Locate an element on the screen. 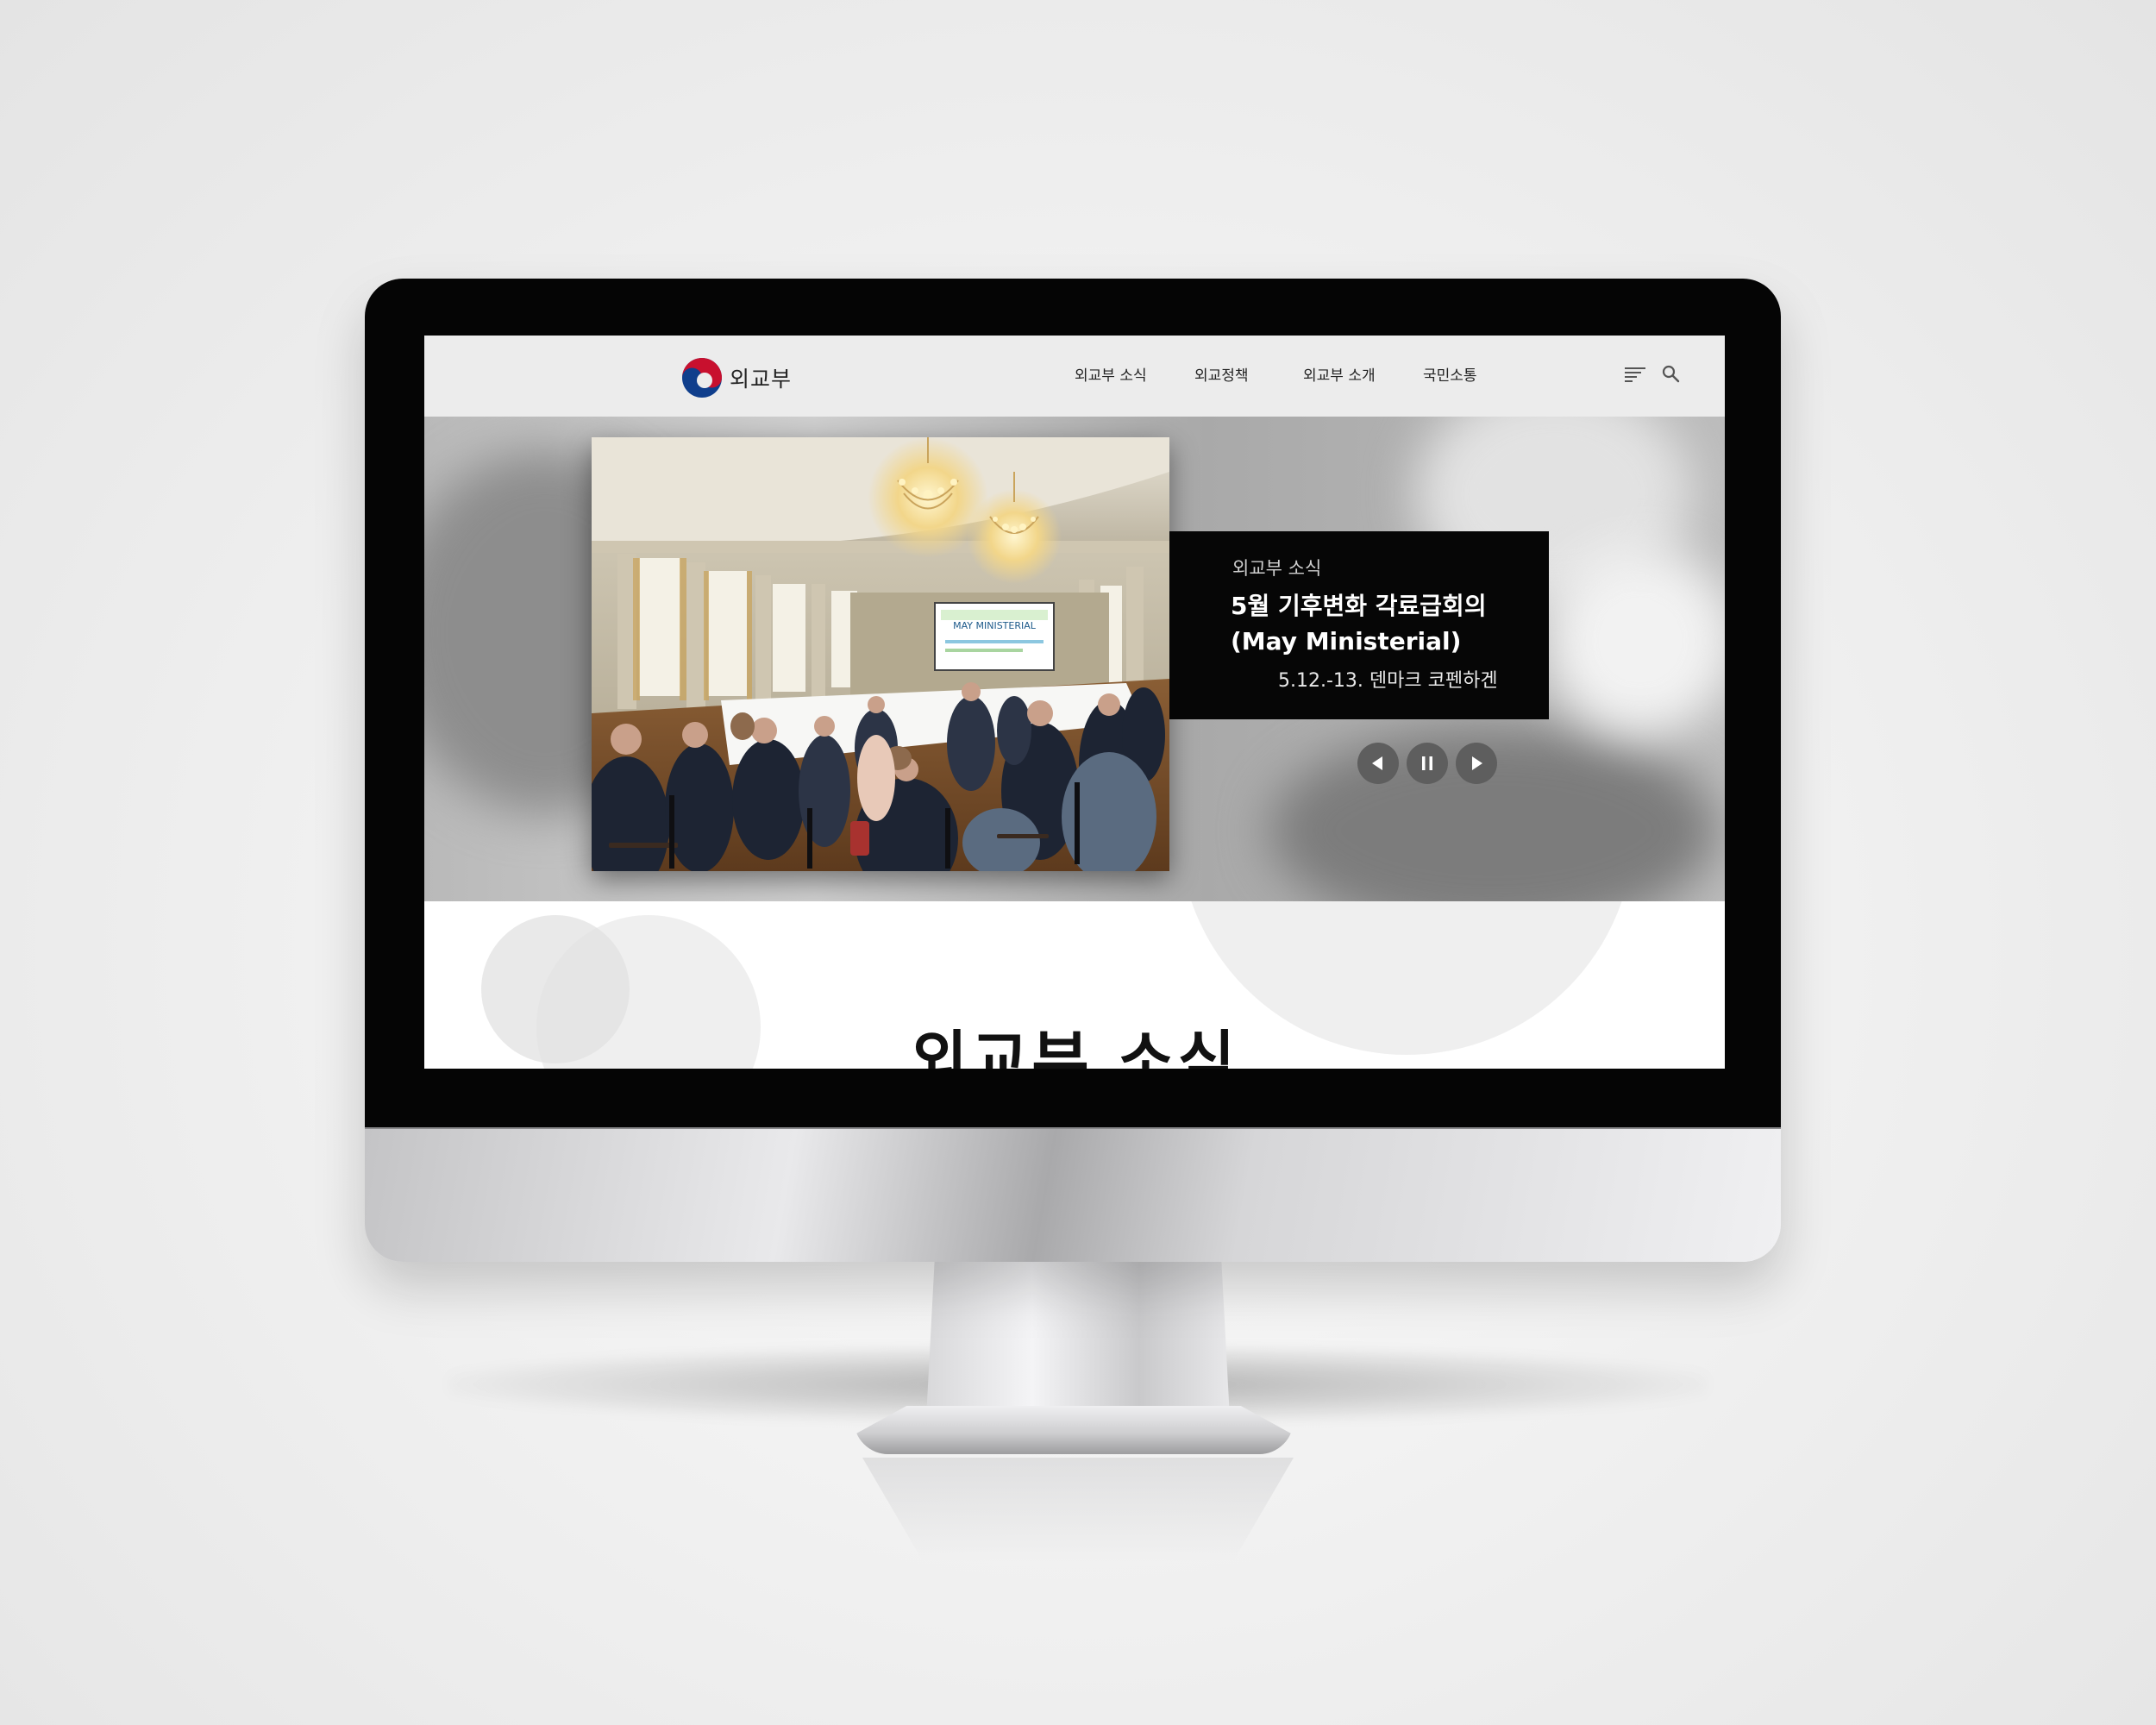  nav-item-news: 외교부 소식 is located at coordinates (1111, 374).